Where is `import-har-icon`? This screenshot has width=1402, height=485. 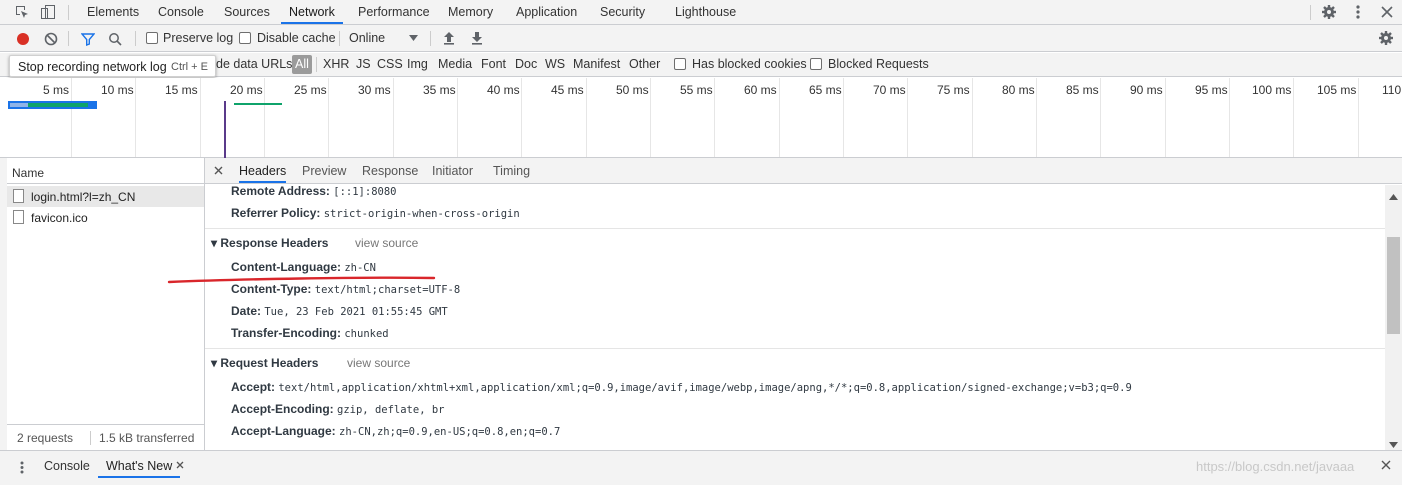
import-har-icon is located at coordinates (449, 38).